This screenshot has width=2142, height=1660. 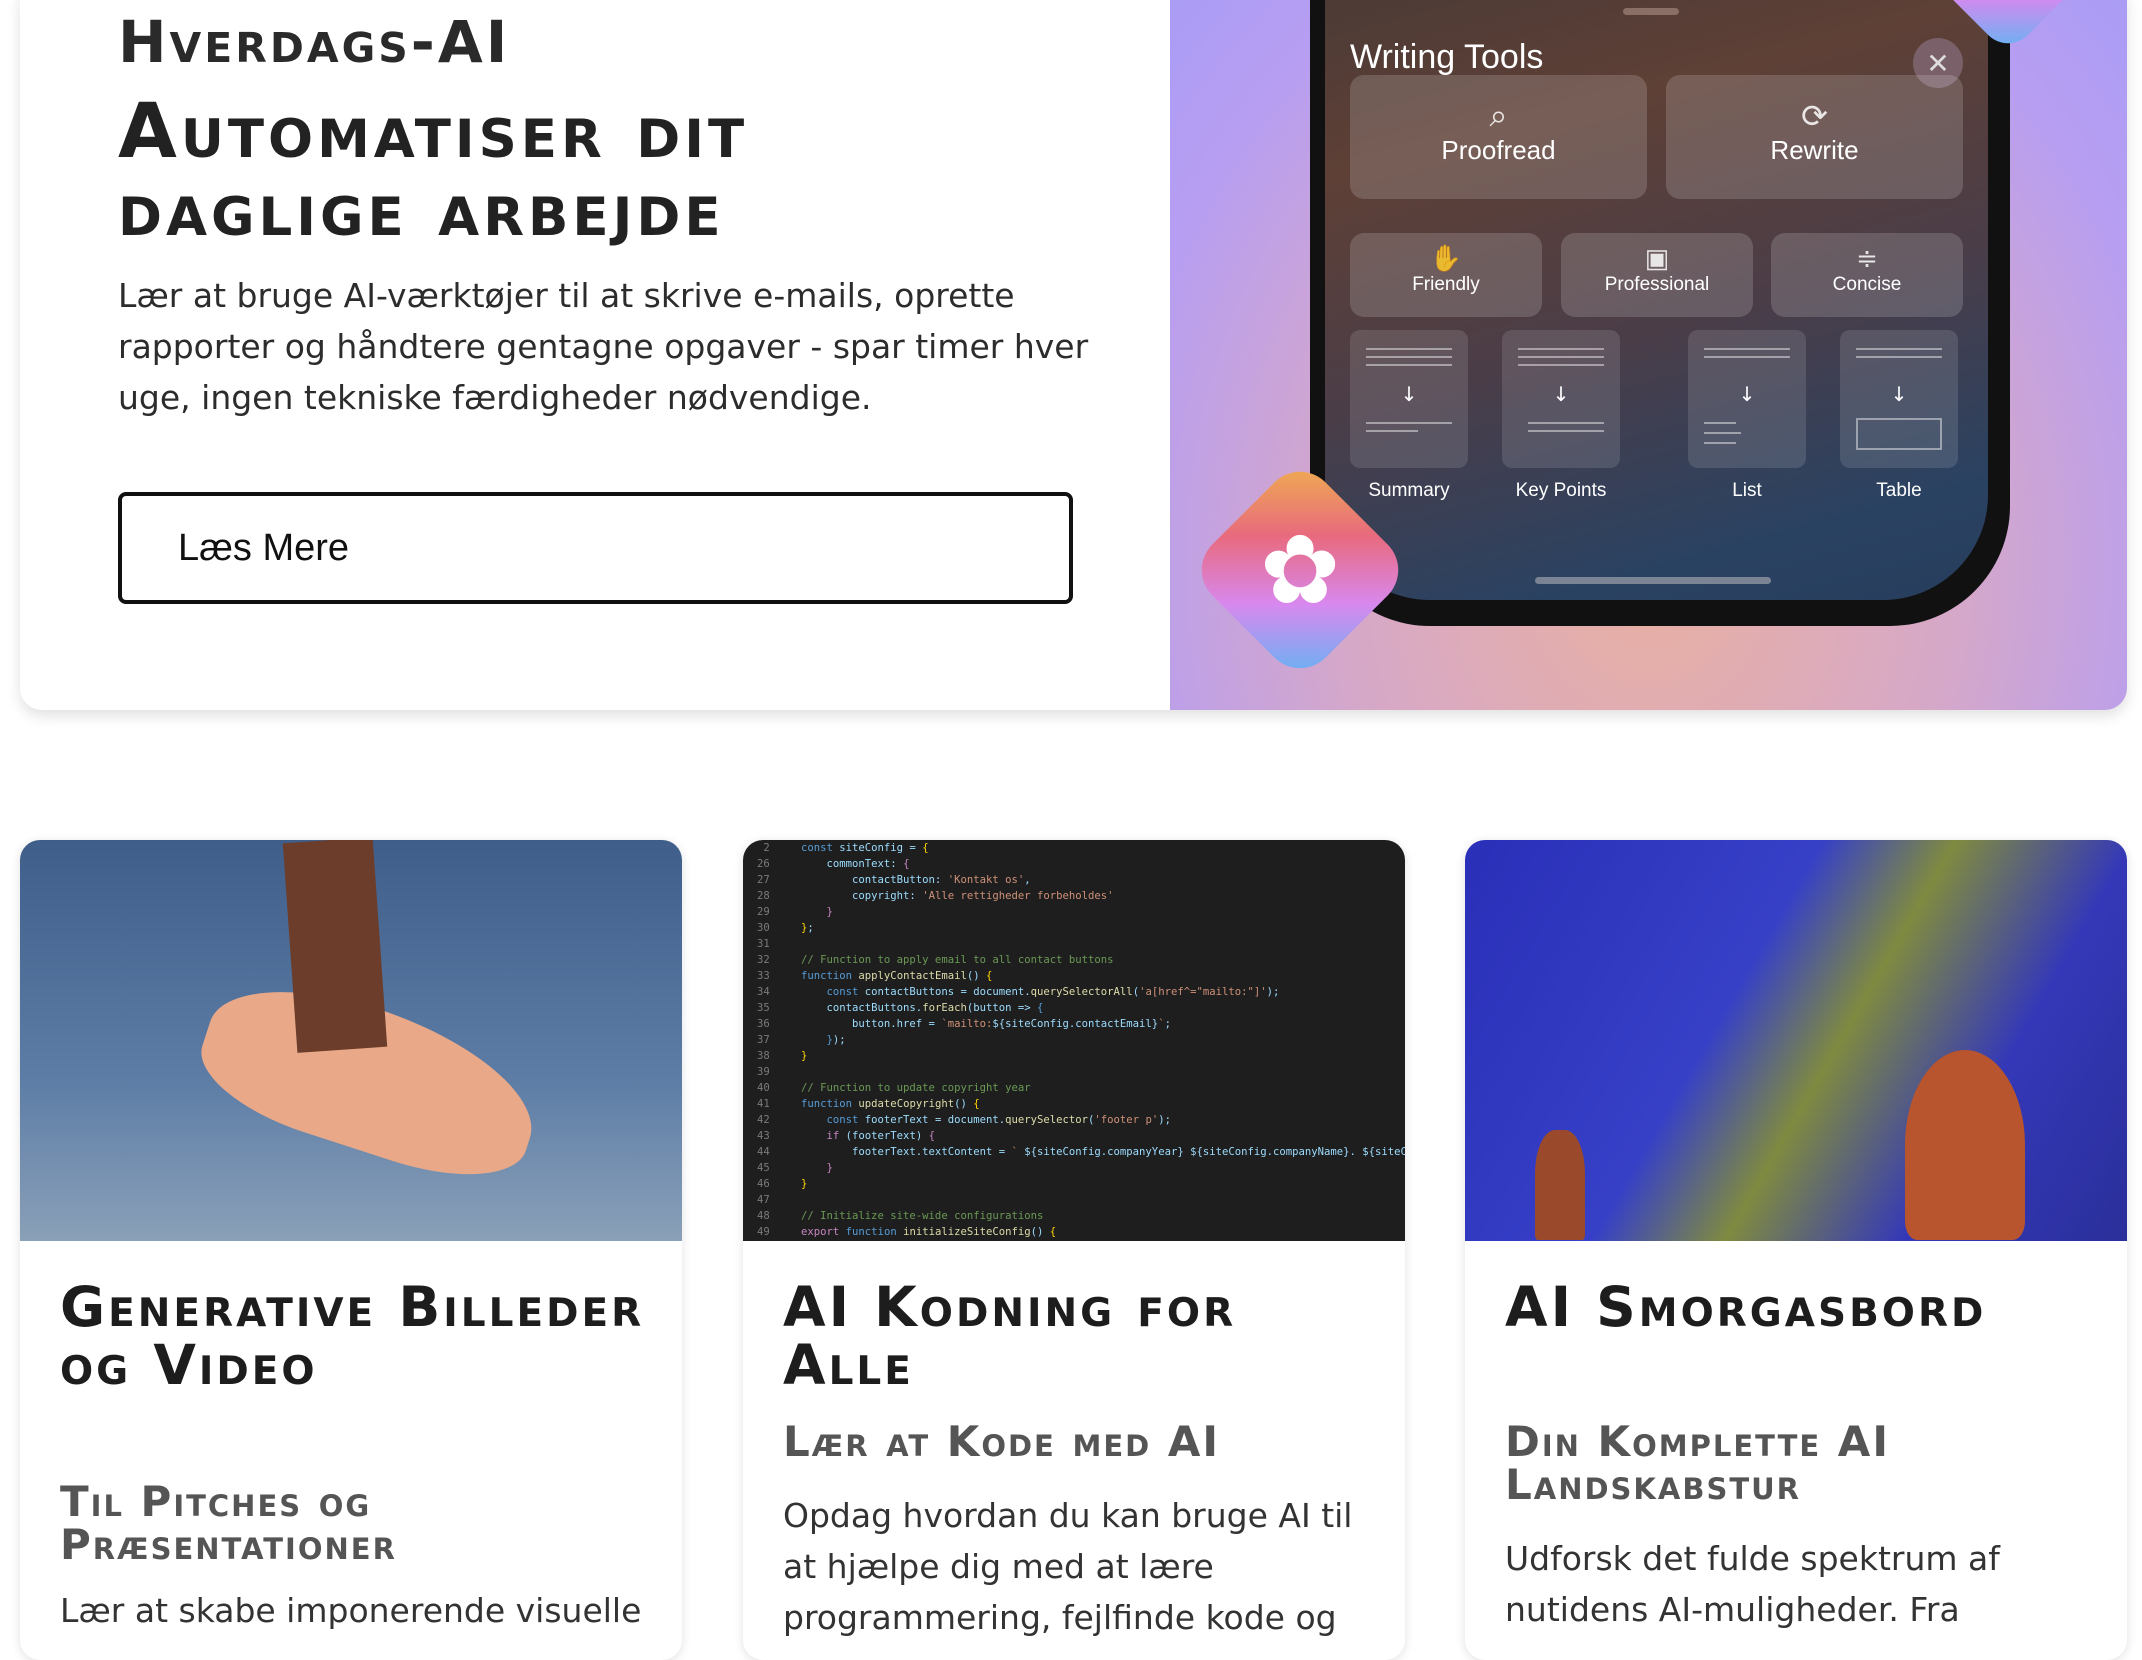 What do you see at coordinates (314, 42) in the screenshot?
I see `hero-eyebrow: Hverdags-AI` at bounding box center [314, 42].